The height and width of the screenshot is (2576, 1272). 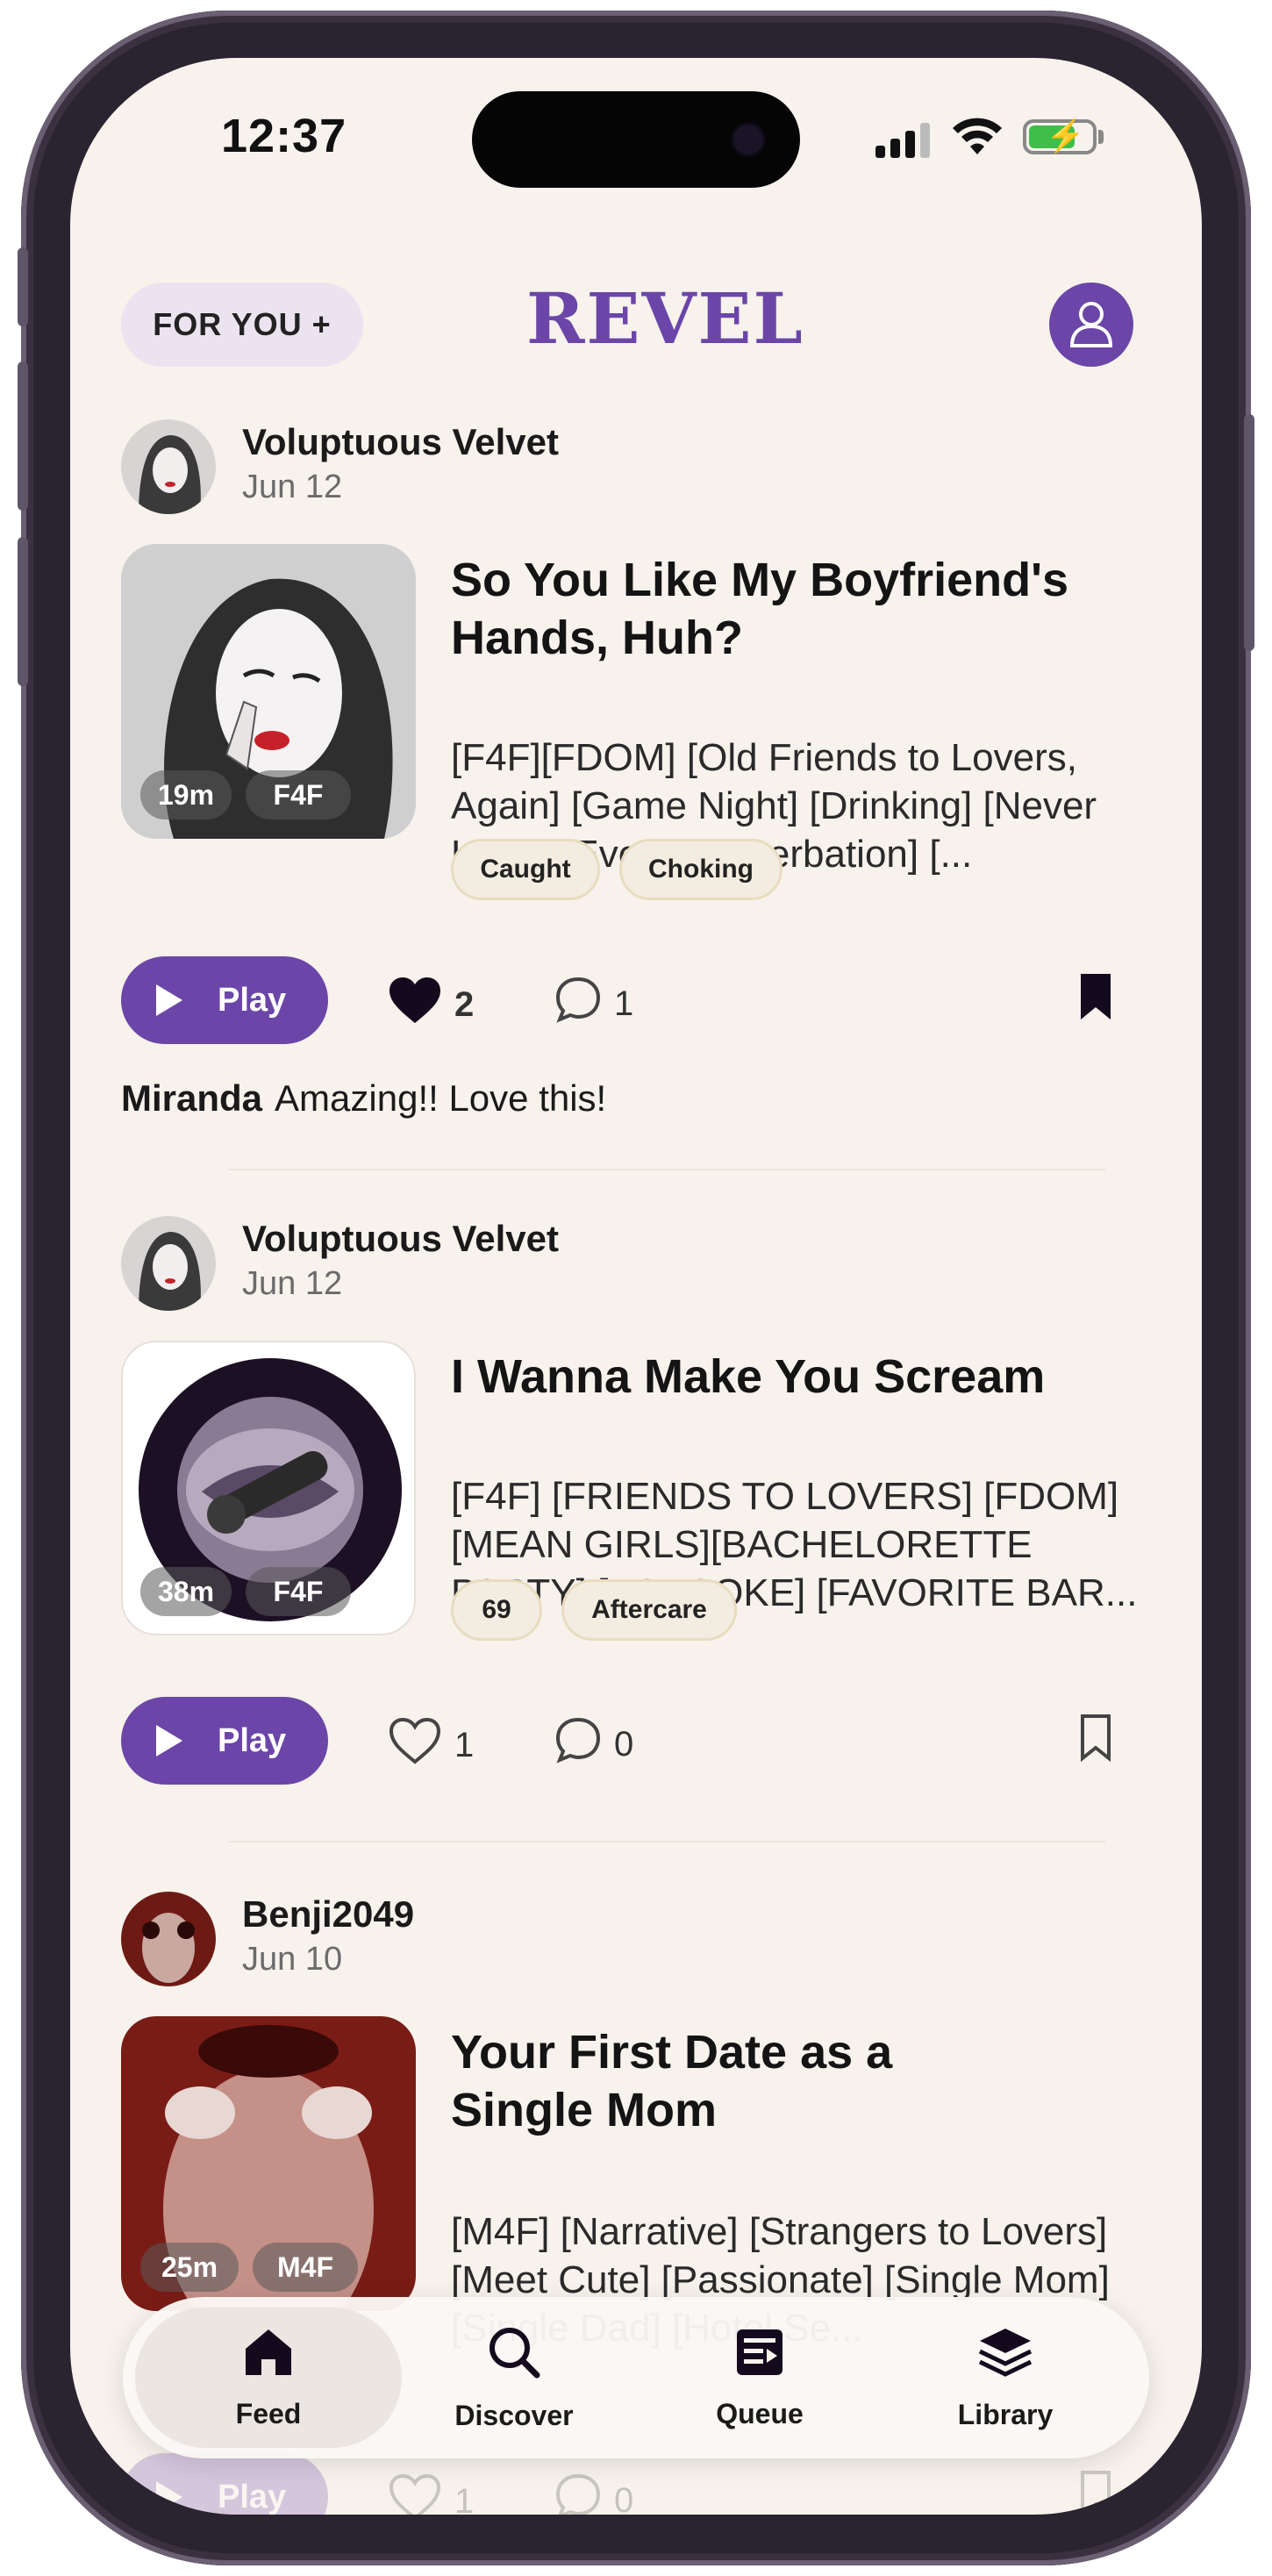 What do you see at coordinates (242, 325) in the screenshot?
I see `for-you-filter-button: FOR YOU +` at bounding box center [242, 325].